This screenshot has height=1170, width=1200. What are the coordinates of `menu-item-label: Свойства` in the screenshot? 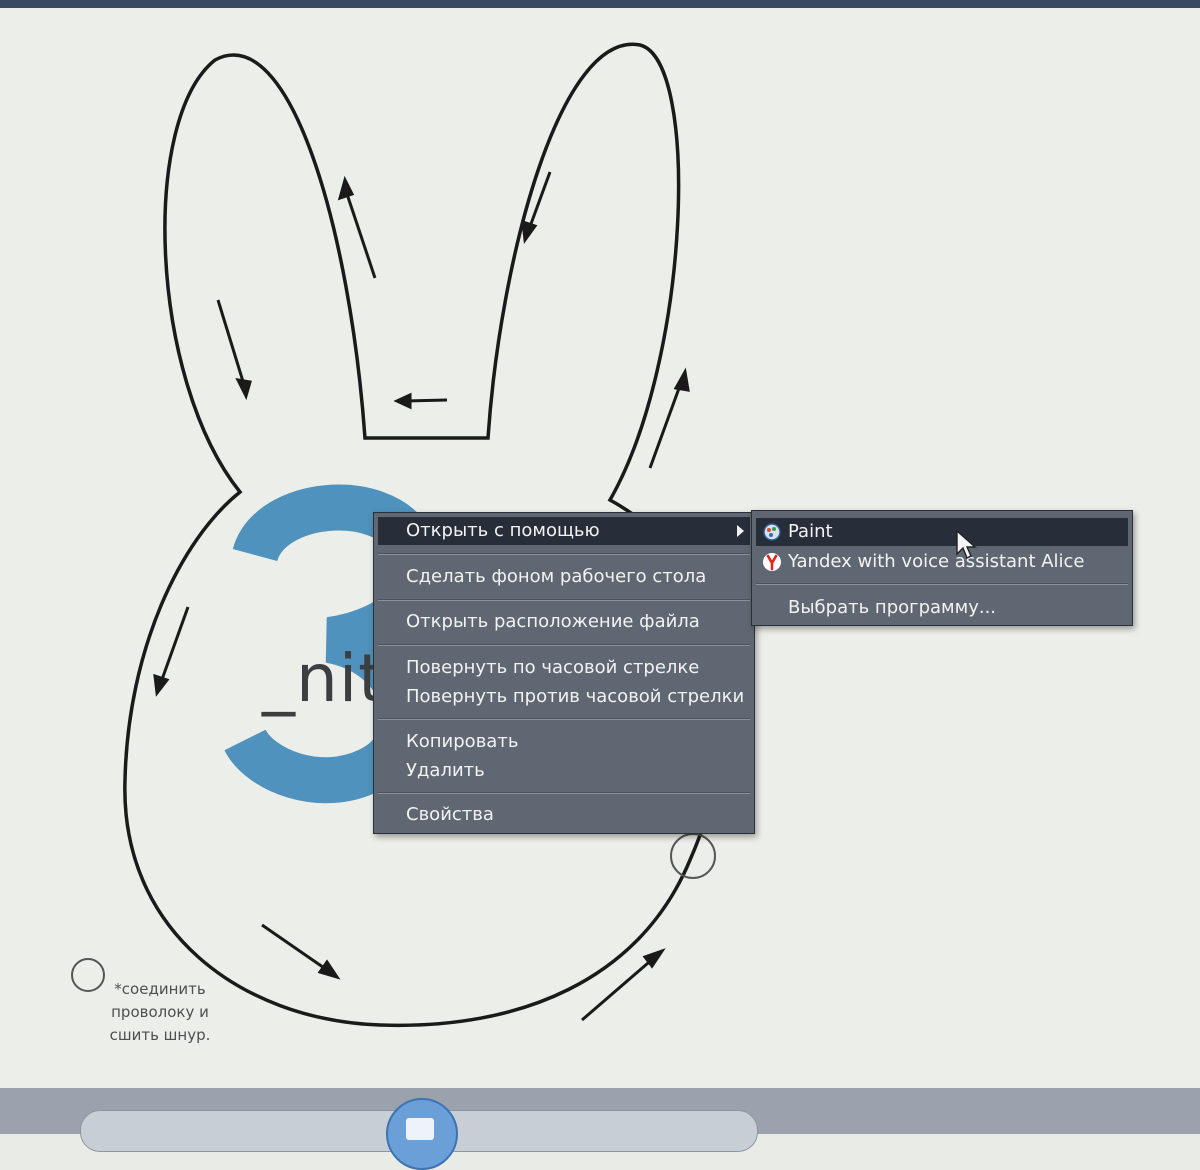 It's located at (450, 814).